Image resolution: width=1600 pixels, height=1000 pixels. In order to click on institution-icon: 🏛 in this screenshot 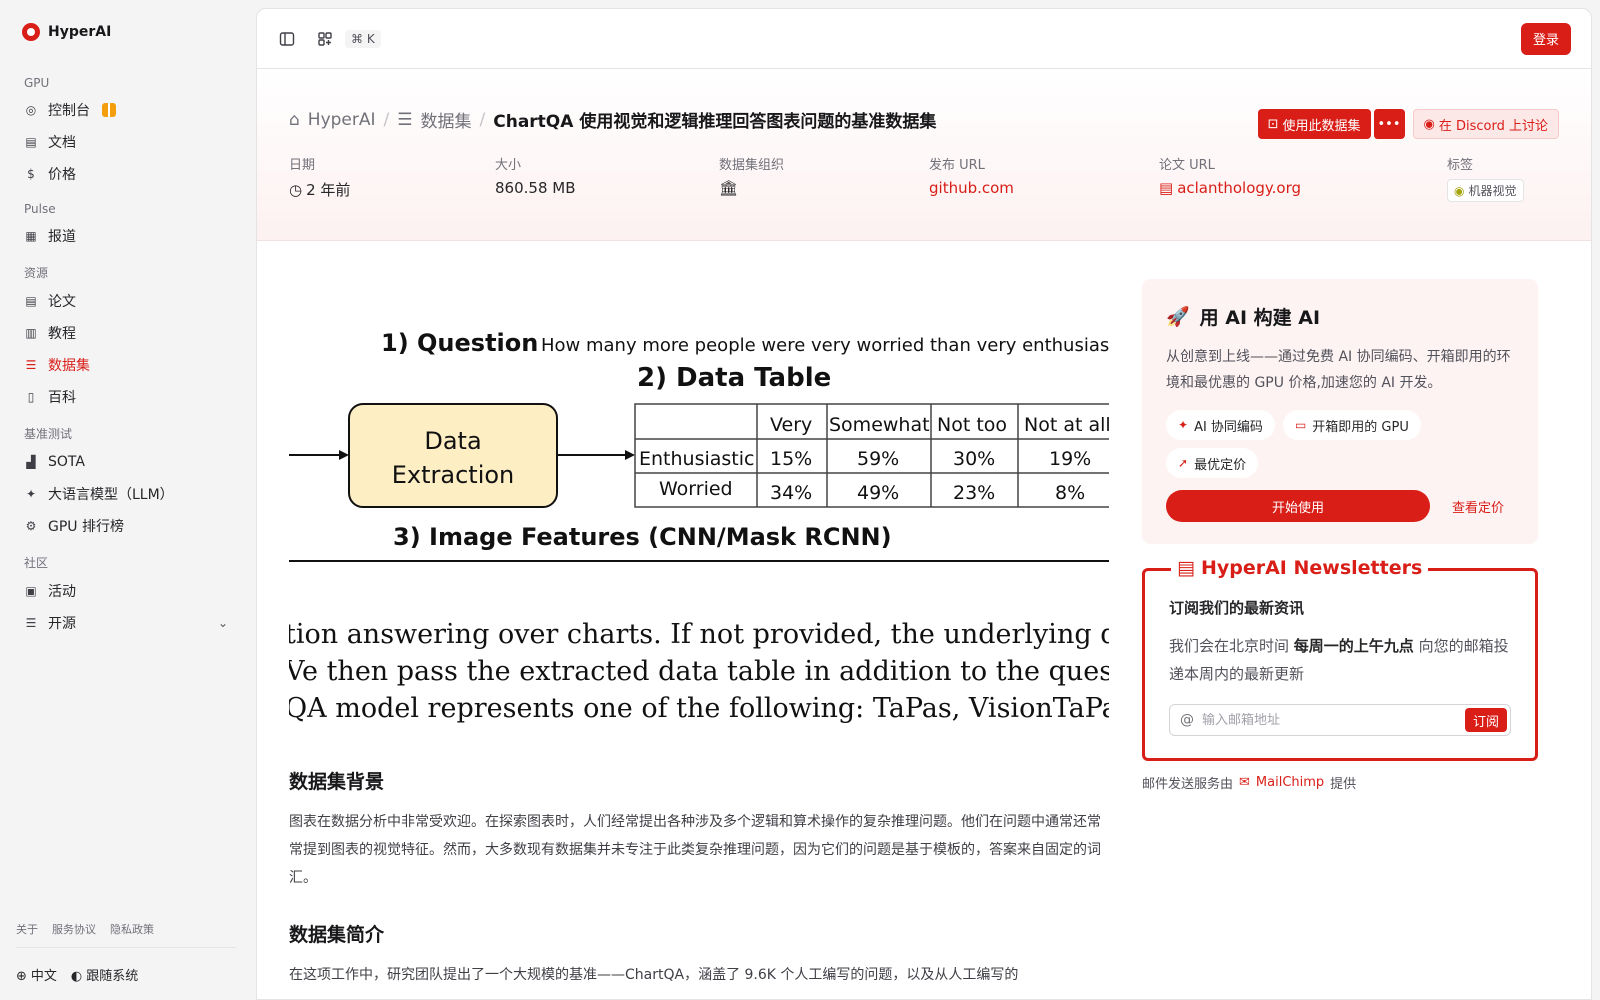, I will do `click(728, 188)`.